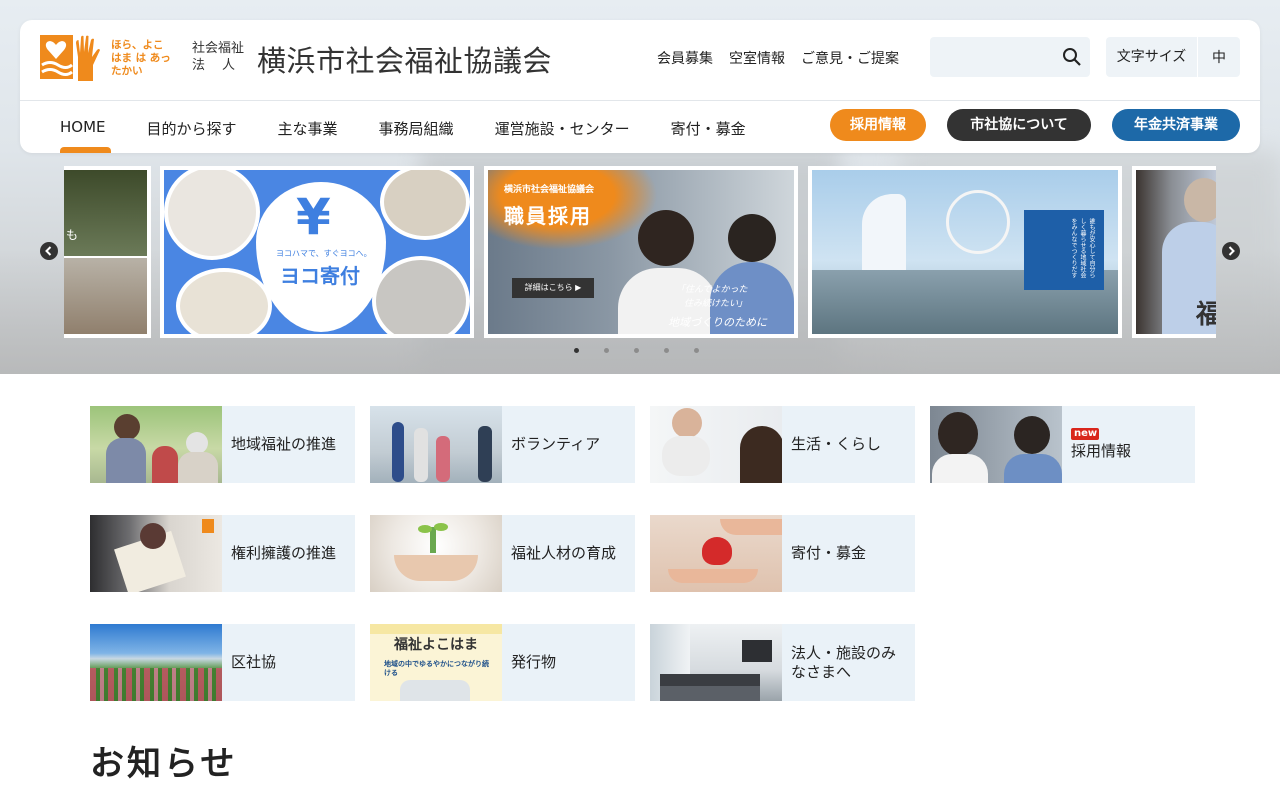 The image size is (1280, 800). Describe the element at coordinates (564, 553) in the screenshot. I see `category-label: 福祉人材の育成` at that location.